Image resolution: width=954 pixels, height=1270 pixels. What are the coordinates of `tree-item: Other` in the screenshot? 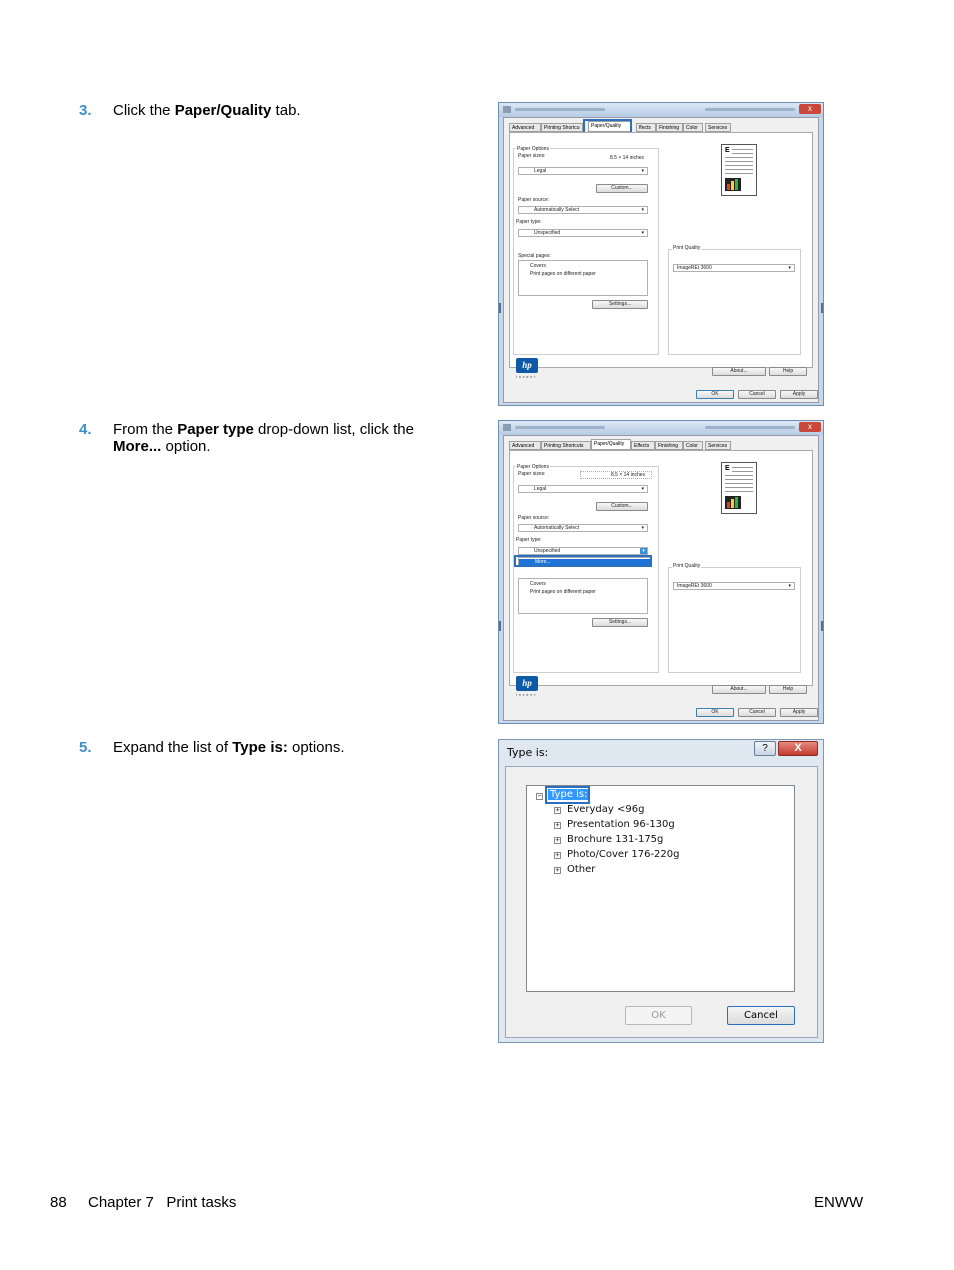 It's located at (581, 869).